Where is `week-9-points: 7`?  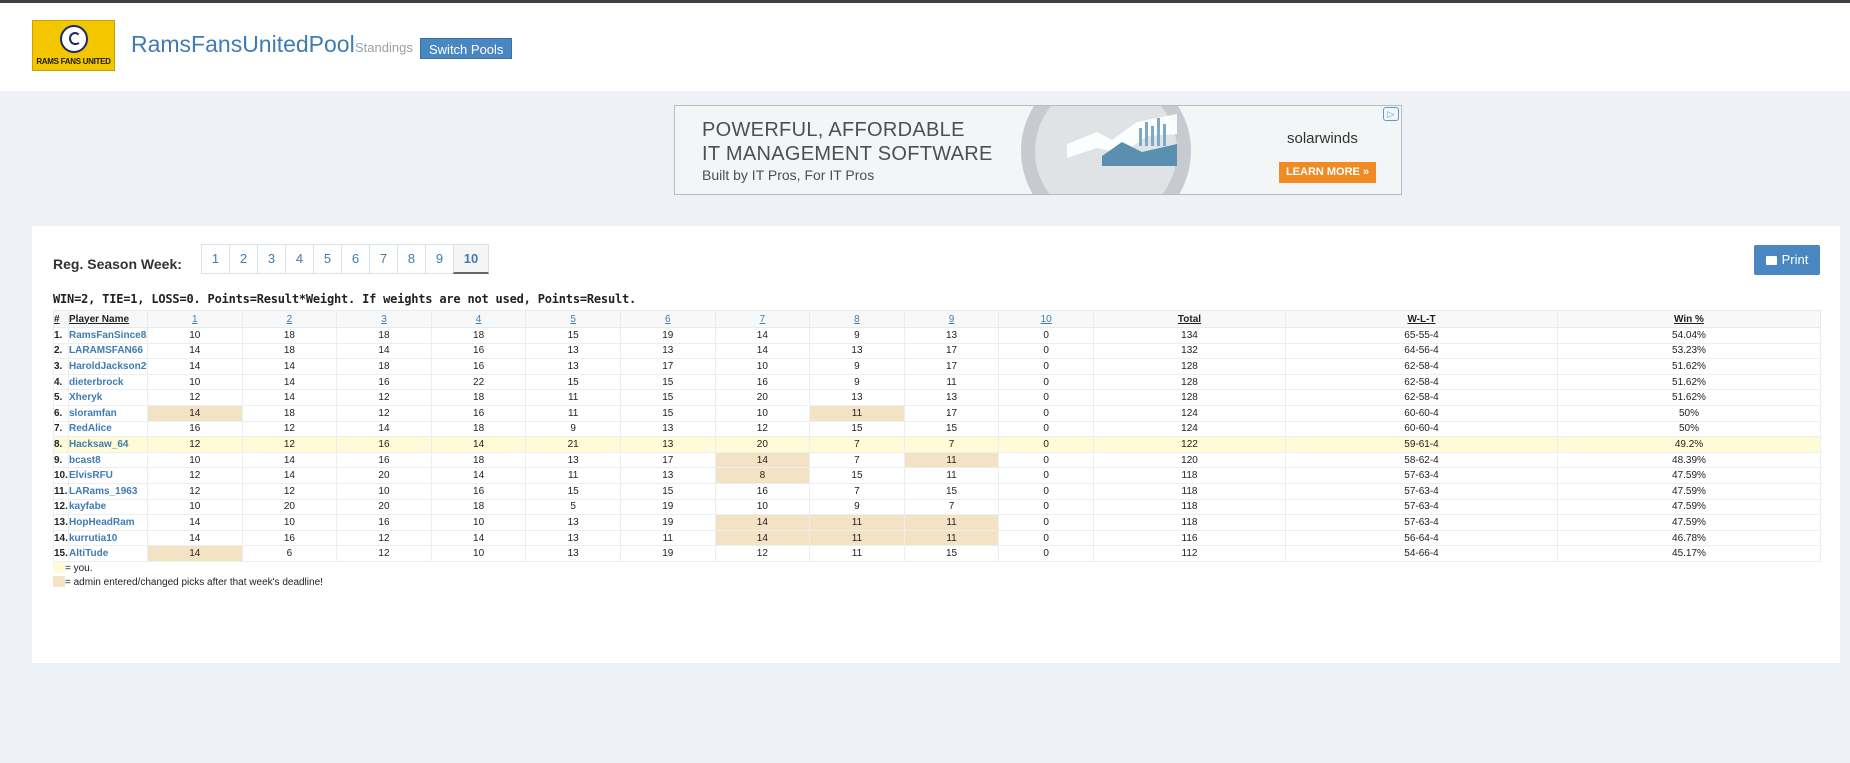 week-9-points: 7 is located at coordinates (951, 444).